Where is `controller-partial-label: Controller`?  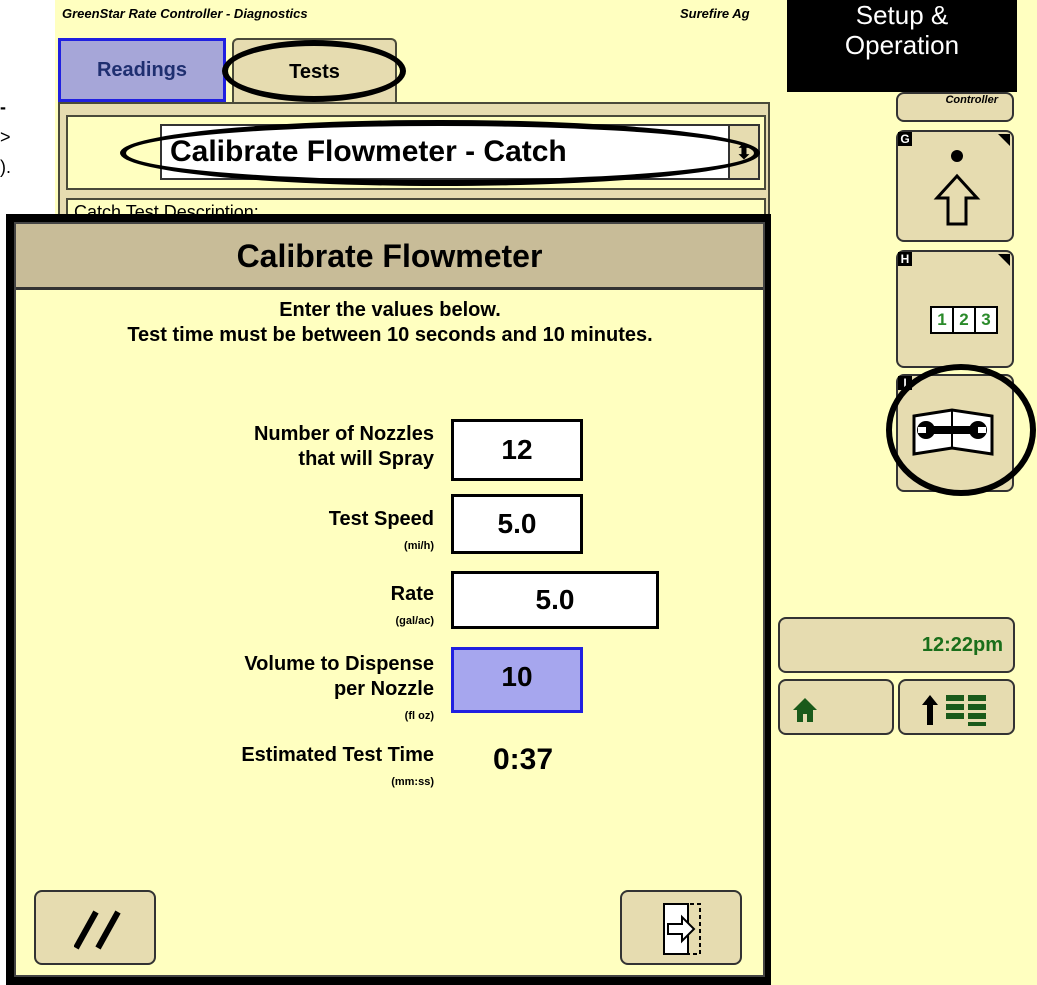
controller-partial-label: Controller is located at coordinates (971, 100).